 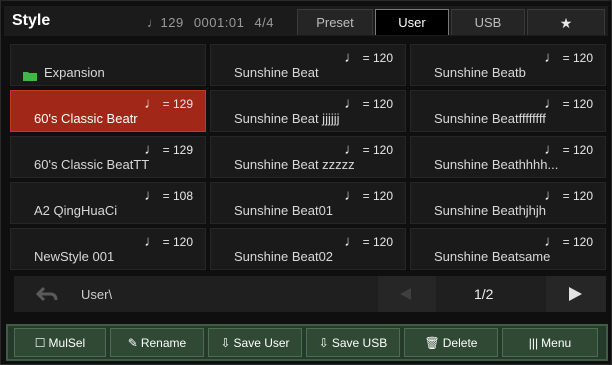 I want to click on rename-label: Rename, so click(x=163, y=342).